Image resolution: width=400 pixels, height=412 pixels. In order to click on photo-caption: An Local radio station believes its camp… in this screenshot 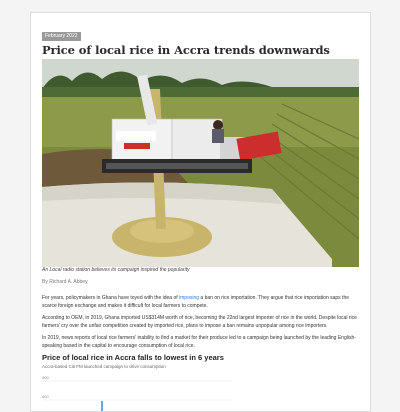, I will do `click(116, 270)`.